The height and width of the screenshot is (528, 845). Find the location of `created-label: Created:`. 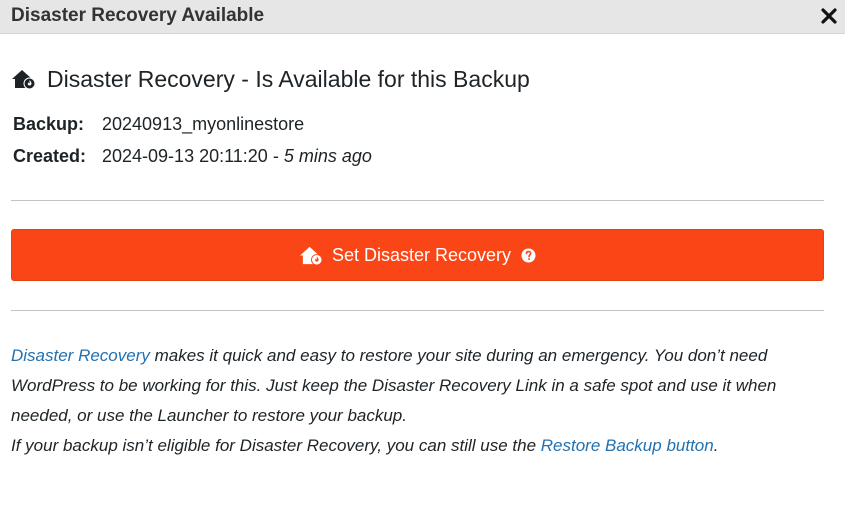

created-label: Created: is located at coordinates (50, 156).